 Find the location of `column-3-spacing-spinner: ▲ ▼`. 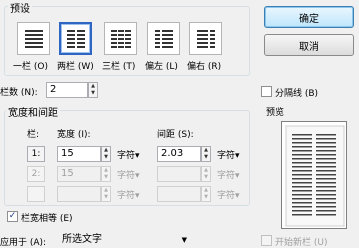

column-3-spacing-spinner: ▲ ▼ is located at coordinates (206, 194).